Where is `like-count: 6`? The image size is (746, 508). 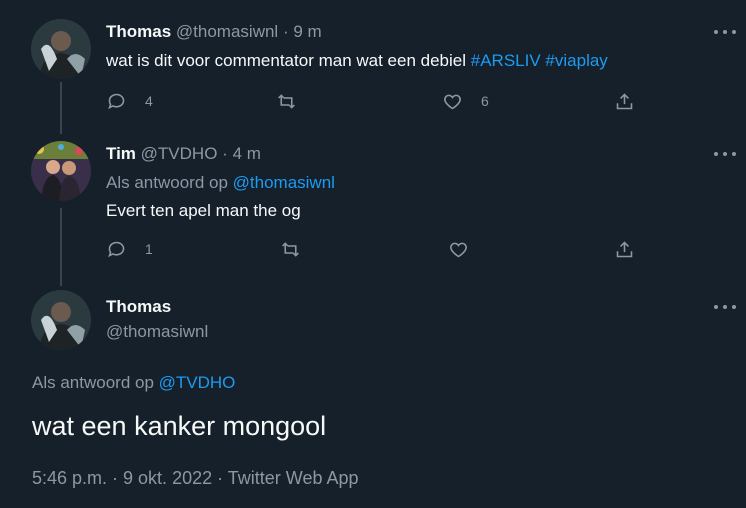
like-count: 6 is located at coordinates (485, 101).